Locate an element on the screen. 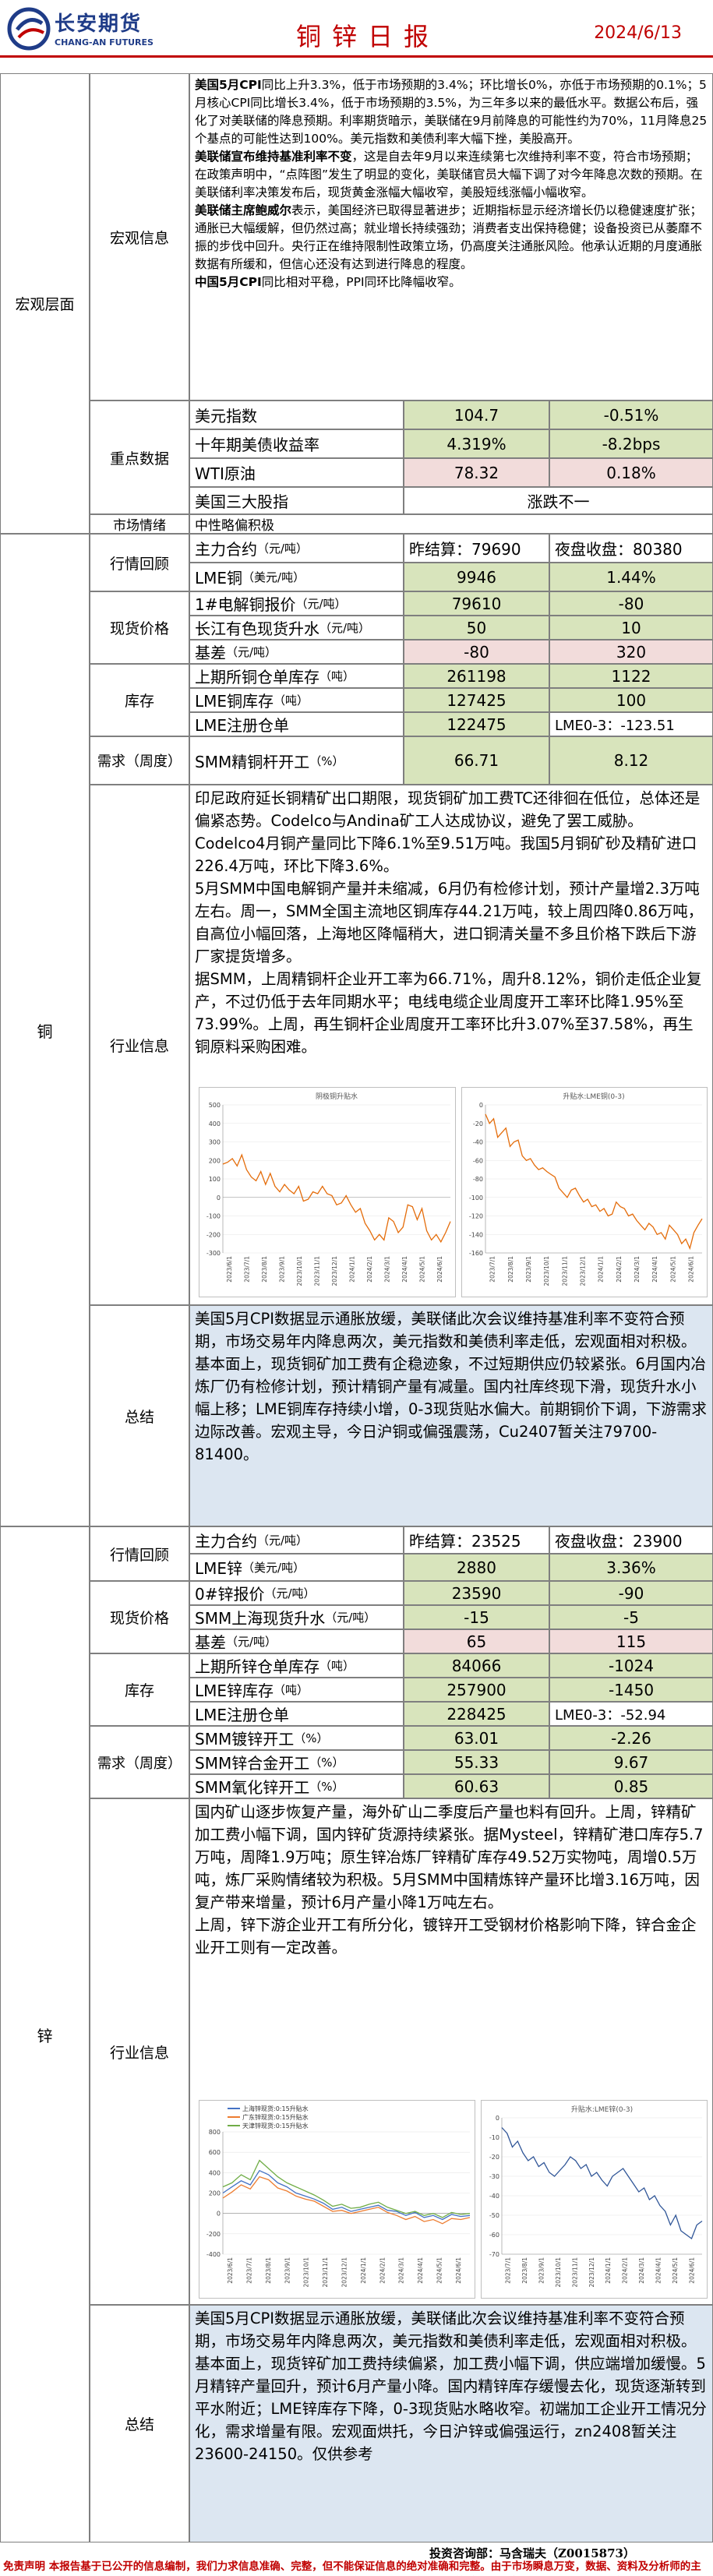 This screenshot has height=2576, width=713. copper-row-v2: -80 is located at coordinates (631, 603).